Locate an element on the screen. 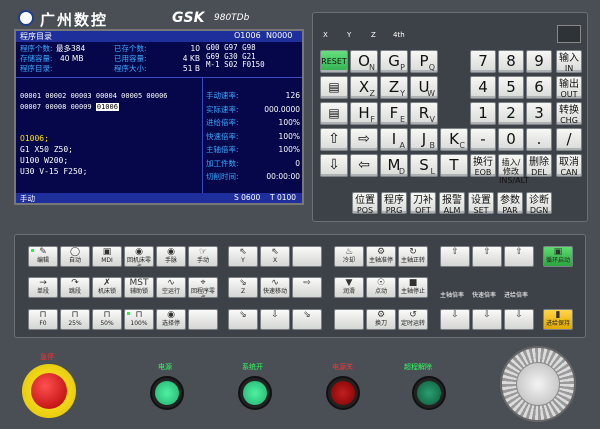 Image resolution: width=600 pixels, height=429 pixels. num-2: 2 is located at coordinates (511, 113).